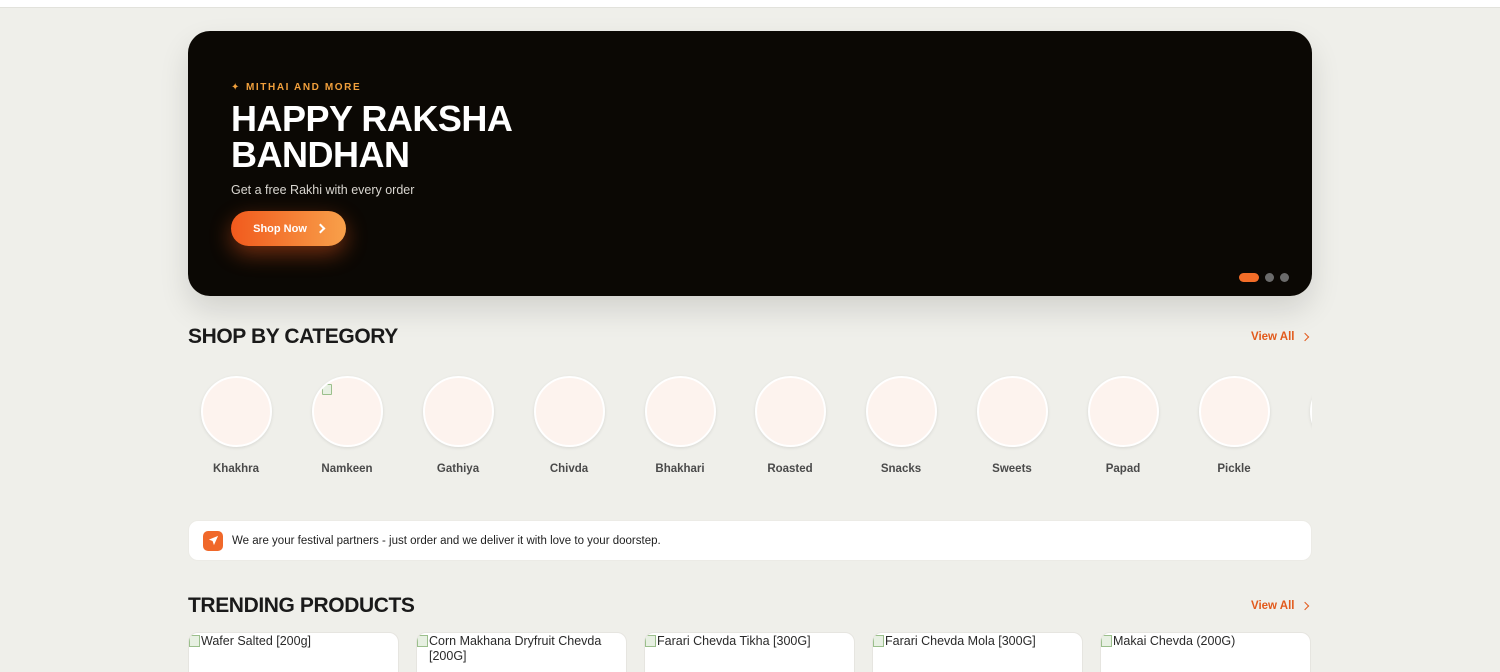  I want to click on category-item-roasted: Roasted, so click(790, 422).